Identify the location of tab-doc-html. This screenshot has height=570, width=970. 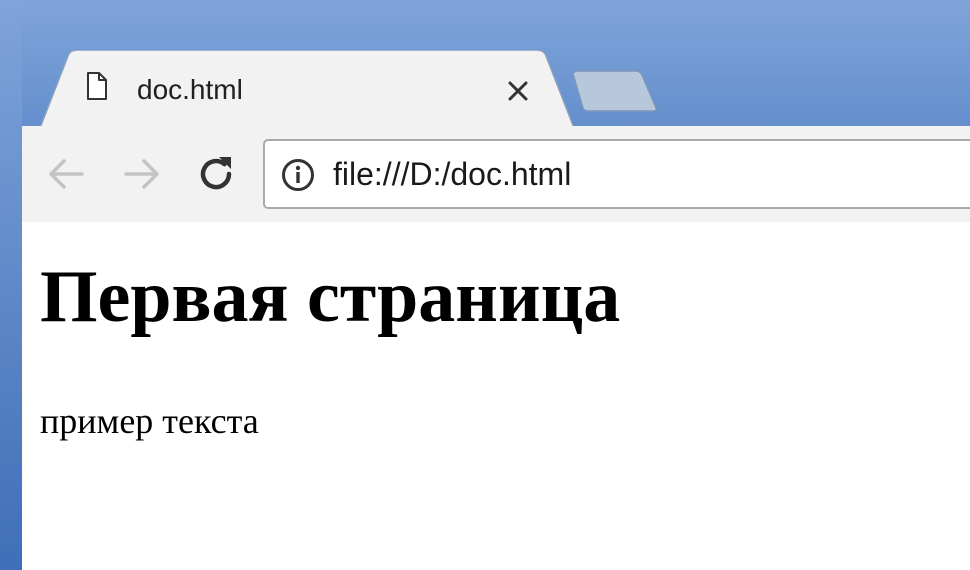
(310, 90).